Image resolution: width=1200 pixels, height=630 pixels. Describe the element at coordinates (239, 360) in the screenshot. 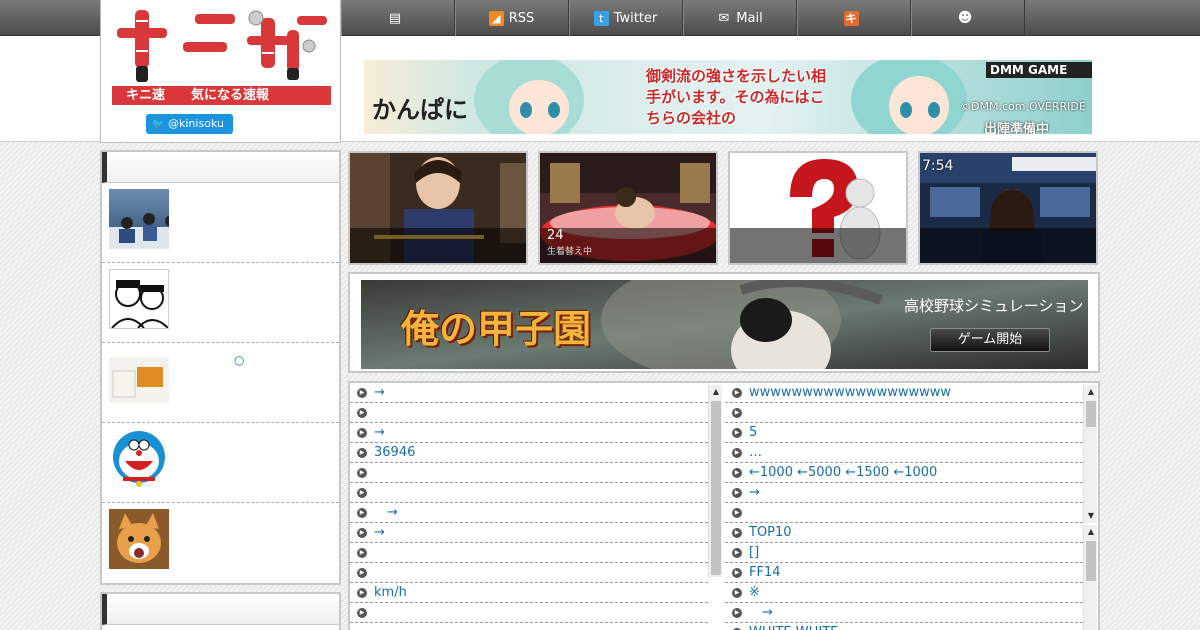

I see `sidebar-item-text: ○` at that location.